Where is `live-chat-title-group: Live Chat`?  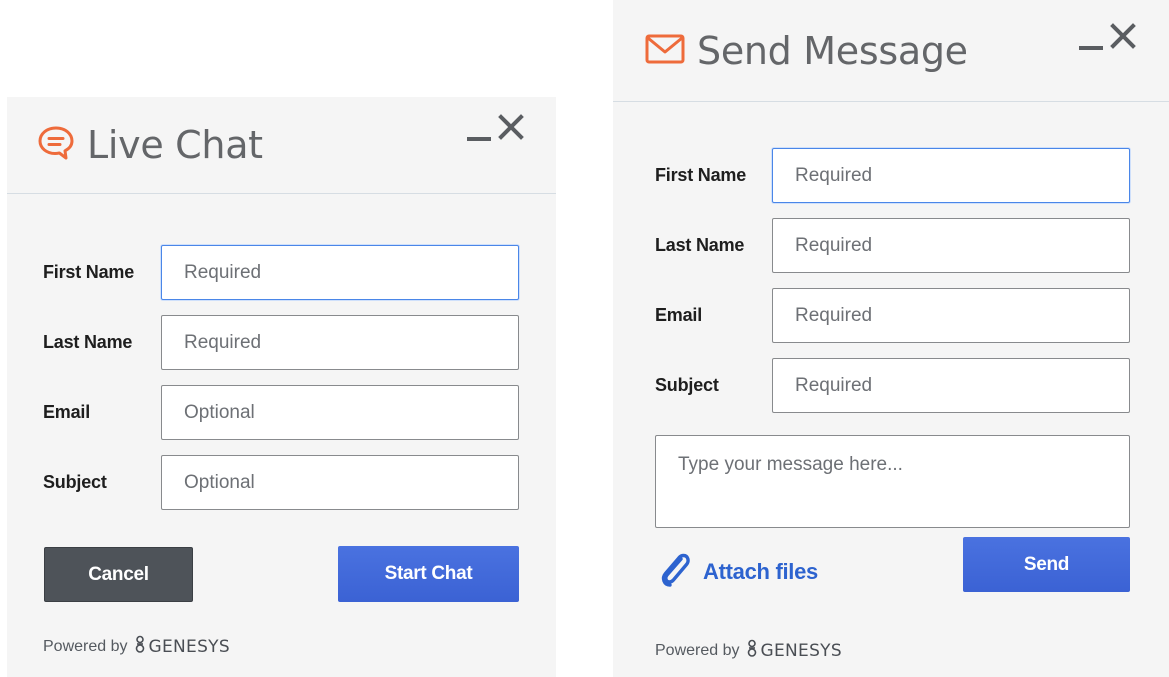 live-chat-title-group: Live Chat is located at coordinates (150, 145).